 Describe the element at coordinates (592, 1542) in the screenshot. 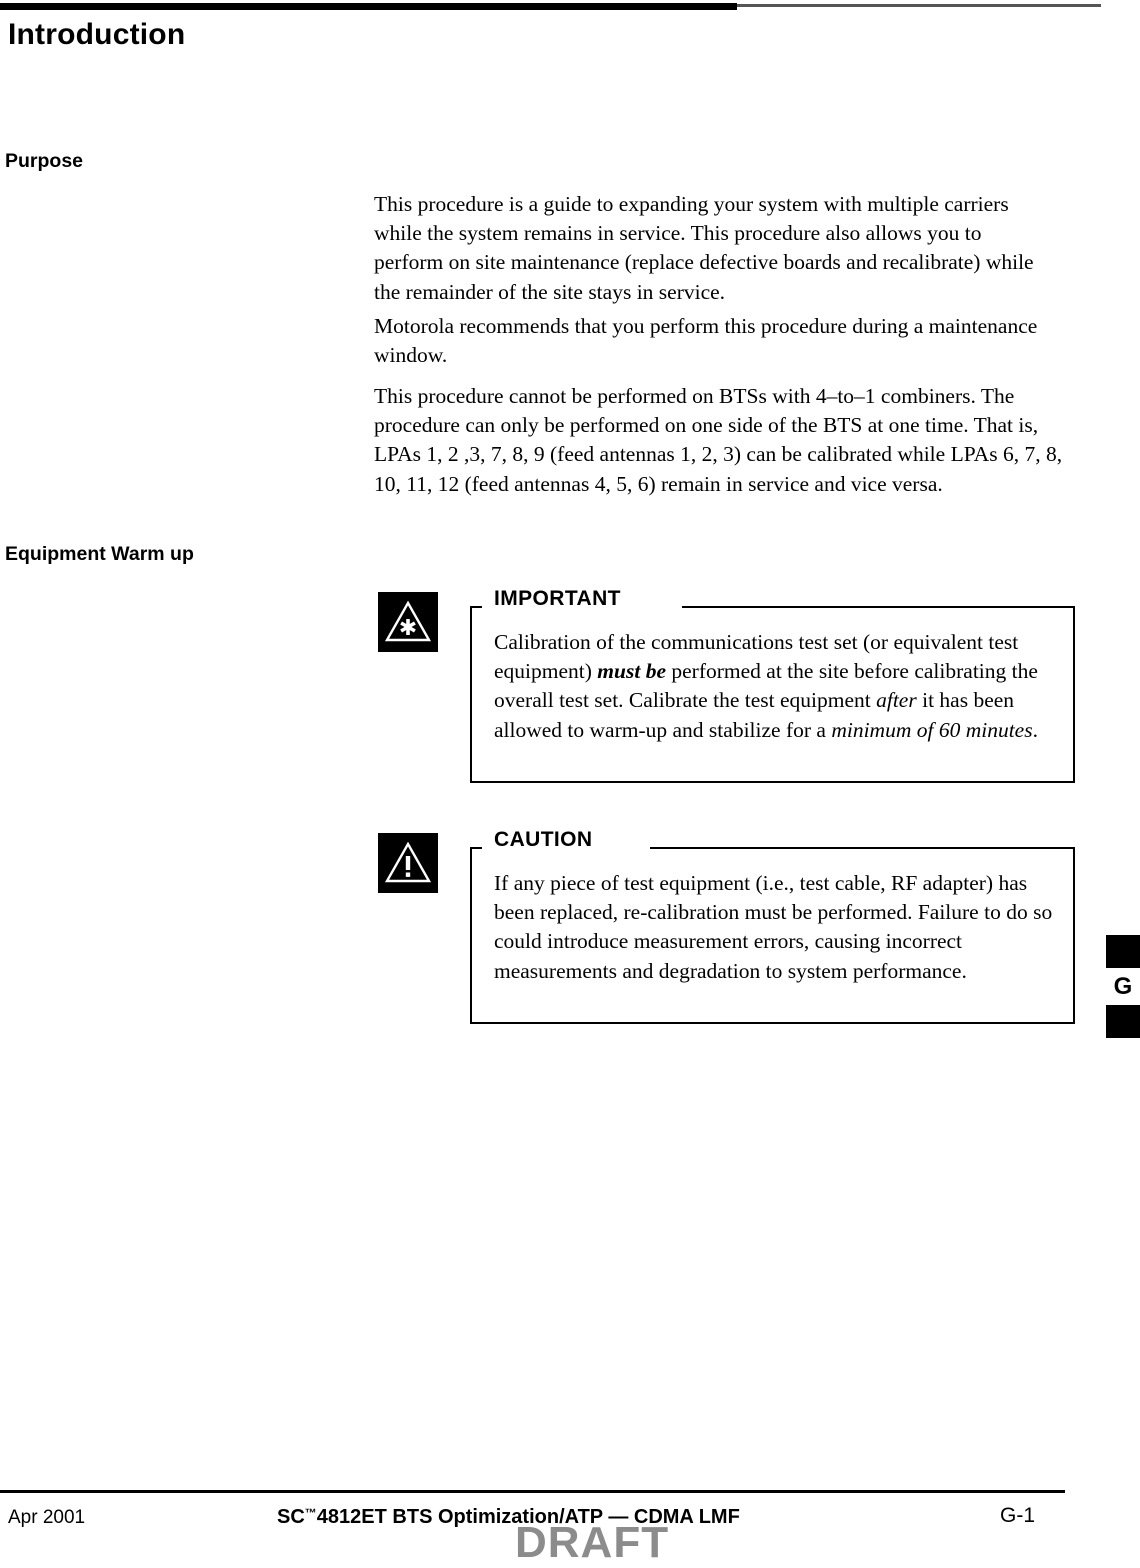

I see `draft-watermark: DRAFT` at that location.